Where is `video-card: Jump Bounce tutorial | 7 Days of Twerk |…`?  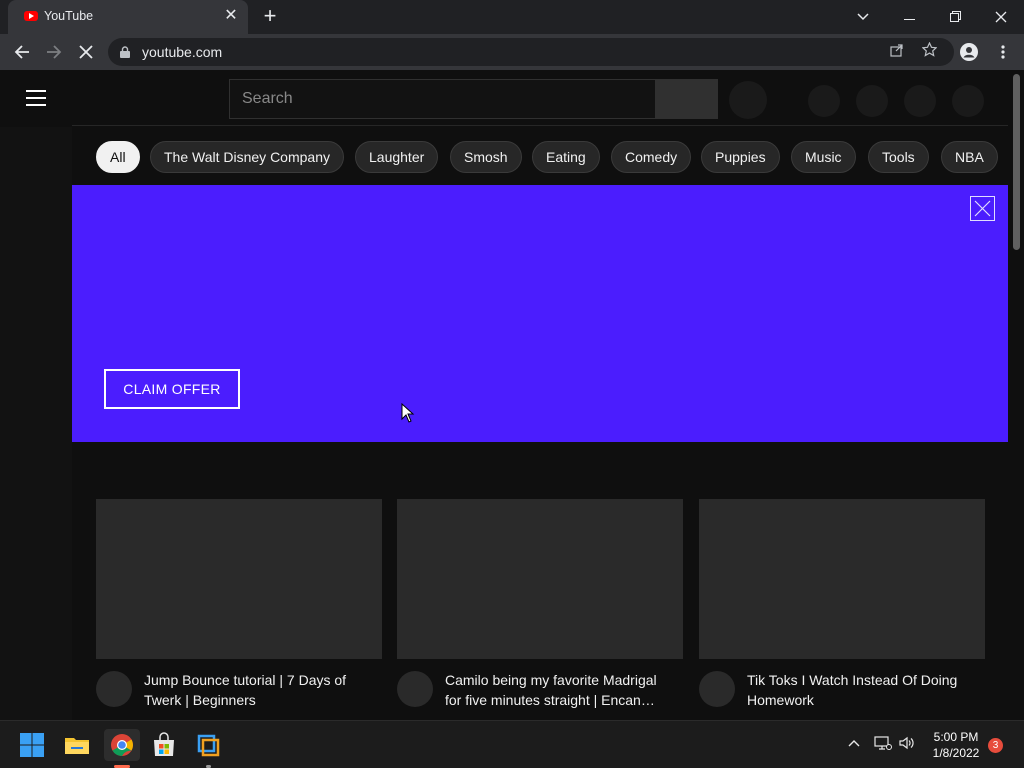 video-card: Jump Bounce tutorial | 7 Days of Twerk |… is located at coordinates (239, 609).